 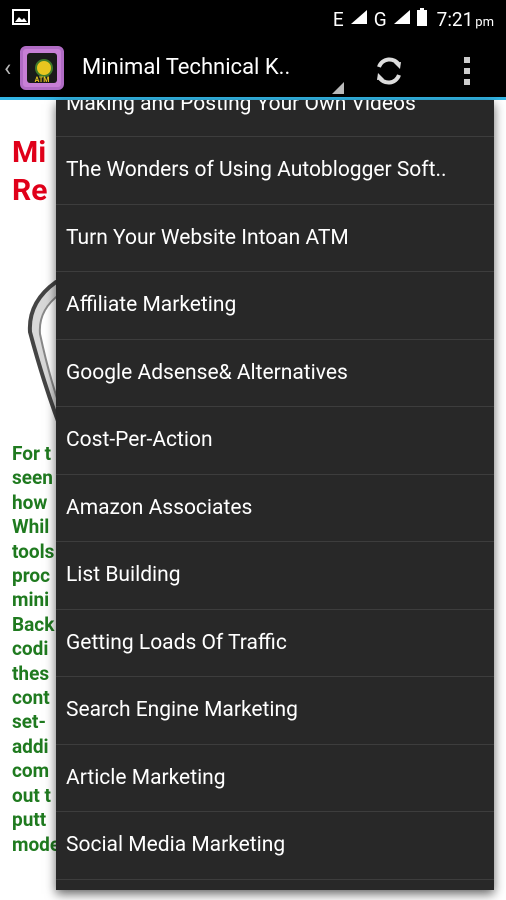 I want to click on menu-item-label: Social Media Marketing, so click(x=176, y=845).